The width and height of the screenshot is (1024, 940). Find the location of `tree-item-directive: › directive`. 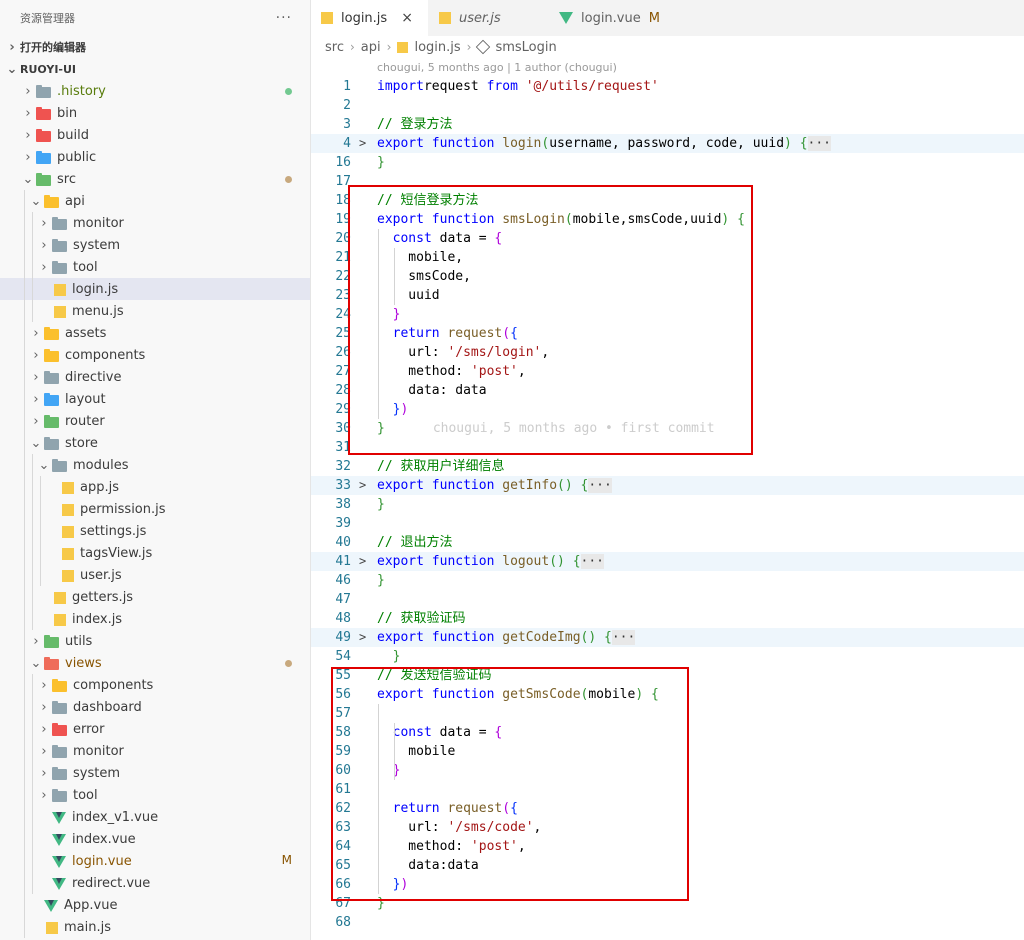

tree-item-directive: › directive is located at coordinates (155, 377).